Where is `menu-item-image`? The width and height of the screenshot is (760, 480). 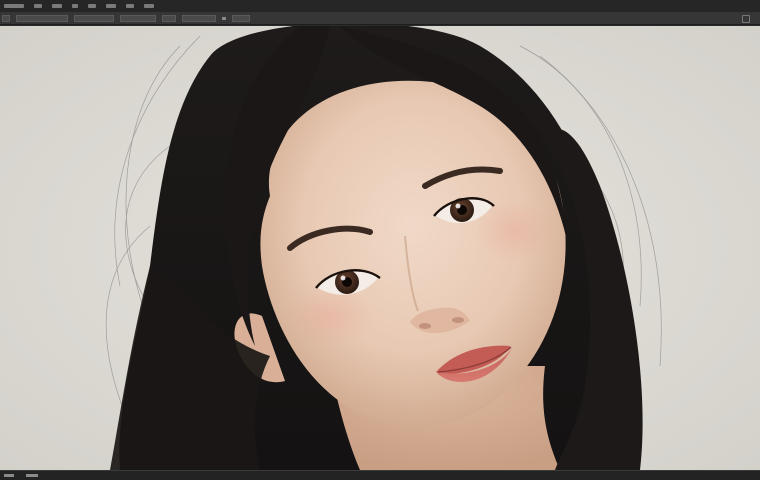 menu-item-image is located at coordinates (57, 6).